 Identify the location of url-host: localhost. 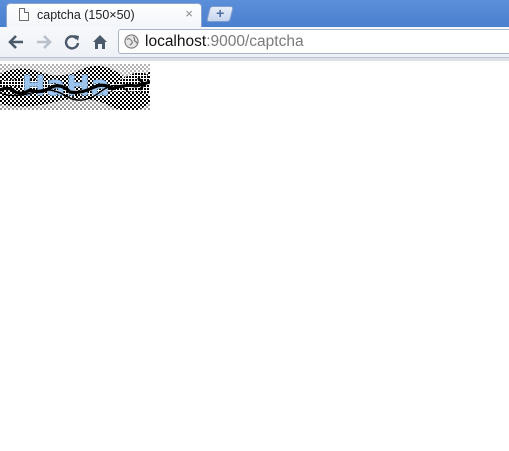
(176, 41).